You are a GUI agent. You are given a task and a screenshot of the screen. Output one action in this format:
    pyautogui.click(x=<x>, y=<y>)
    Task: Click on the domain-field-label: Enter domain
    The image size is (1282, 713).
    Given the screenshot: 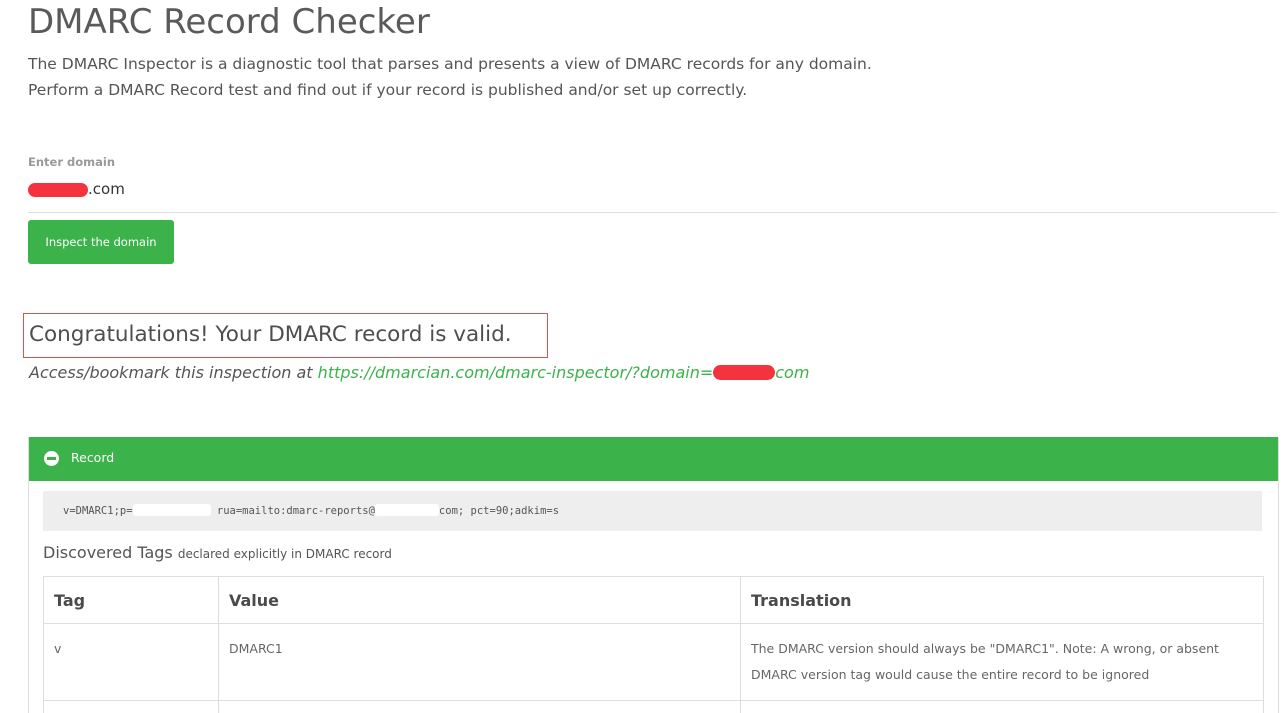 What is the action you would take?
    pyautogui.click(x=72, y=162)
    